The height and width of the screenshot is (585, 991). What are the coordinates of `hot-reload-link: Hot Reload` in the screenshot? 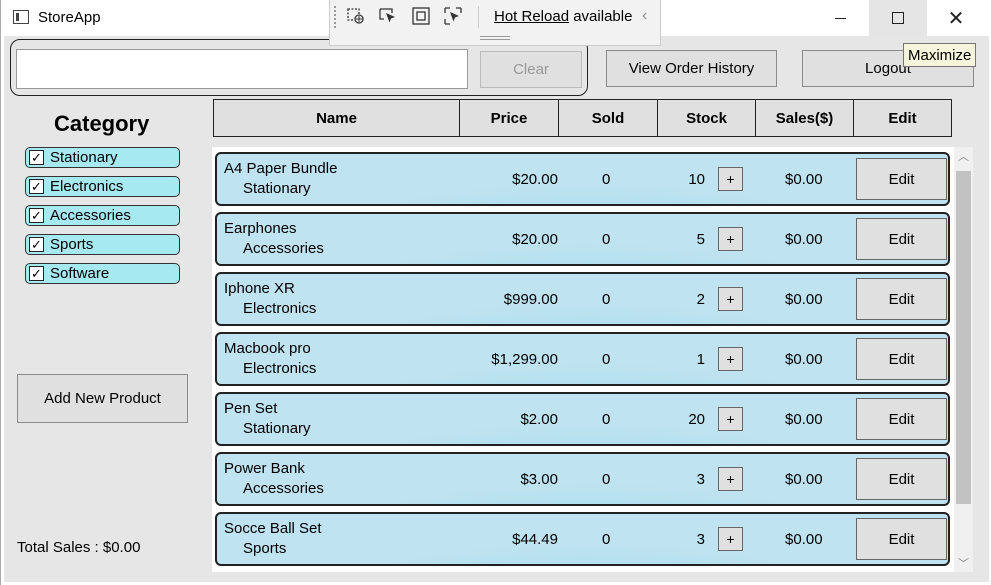 It's located at (531, 16).